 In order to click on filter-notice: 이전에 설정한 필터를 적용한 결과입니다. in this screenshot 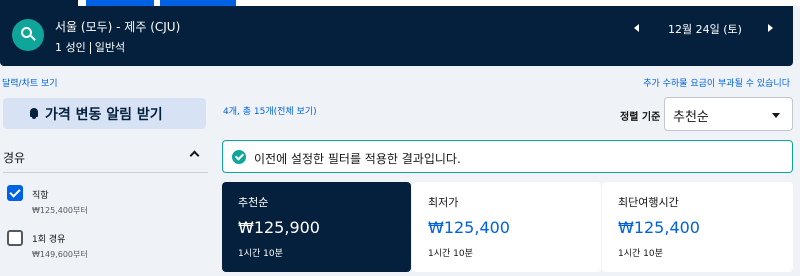, I will do `click(507, 156)`.